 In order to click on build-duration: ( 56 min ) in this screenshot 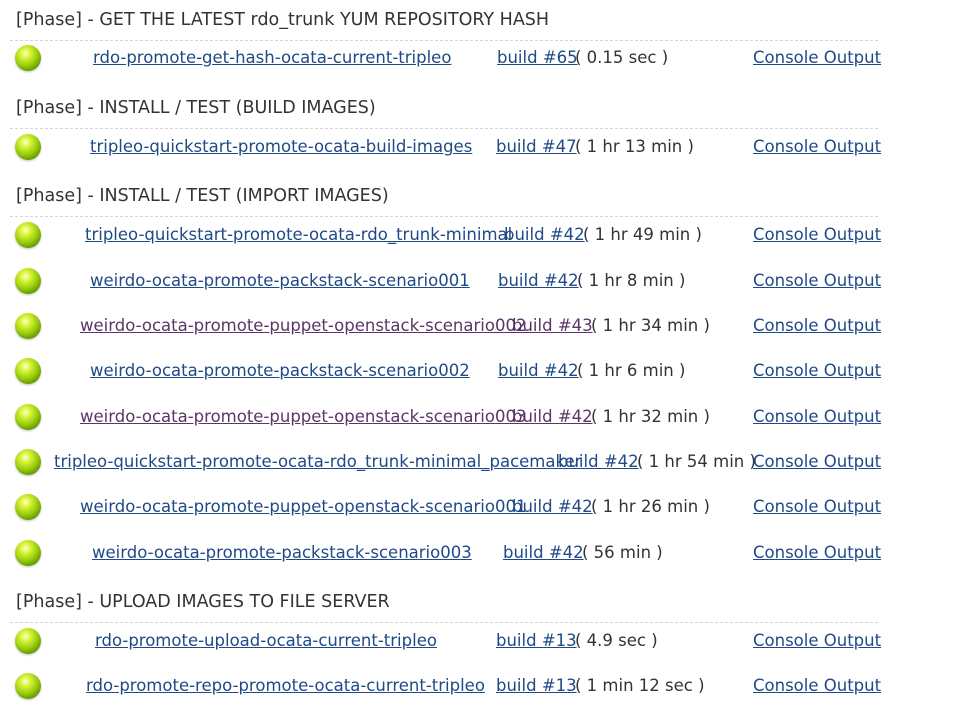, I will do `click(622, 552)`.